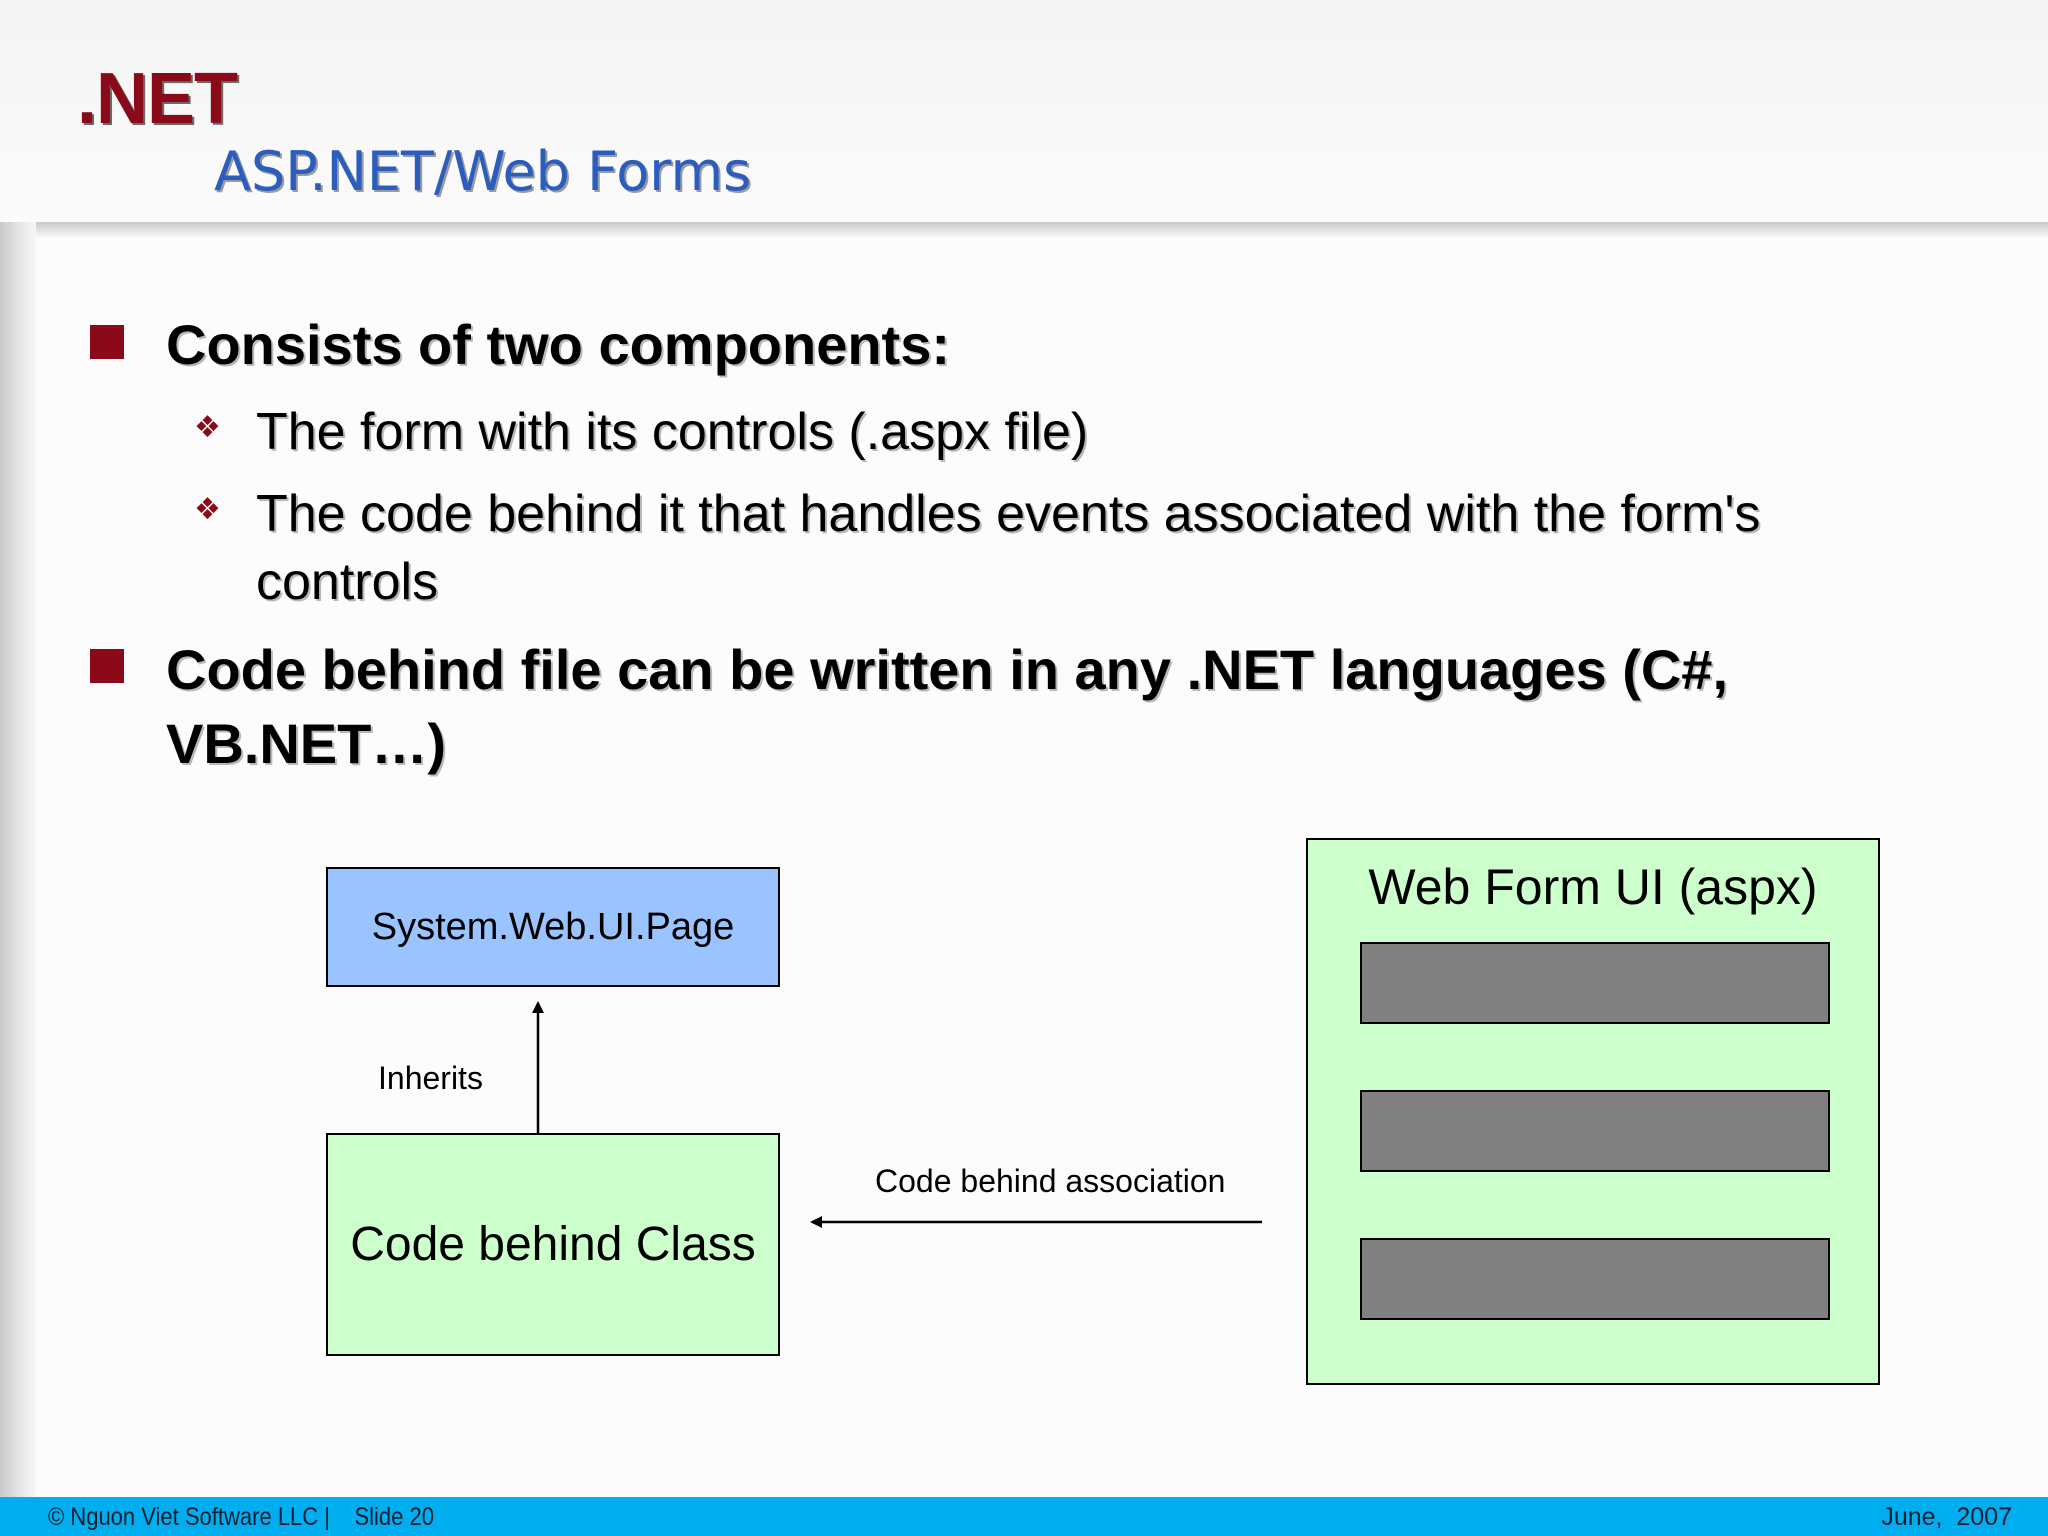 Image resolution: width=2048 pixels, height=1536 pixels. I want to click on web-form-box: Web Form UI (aspx), so click(1593, 1111).